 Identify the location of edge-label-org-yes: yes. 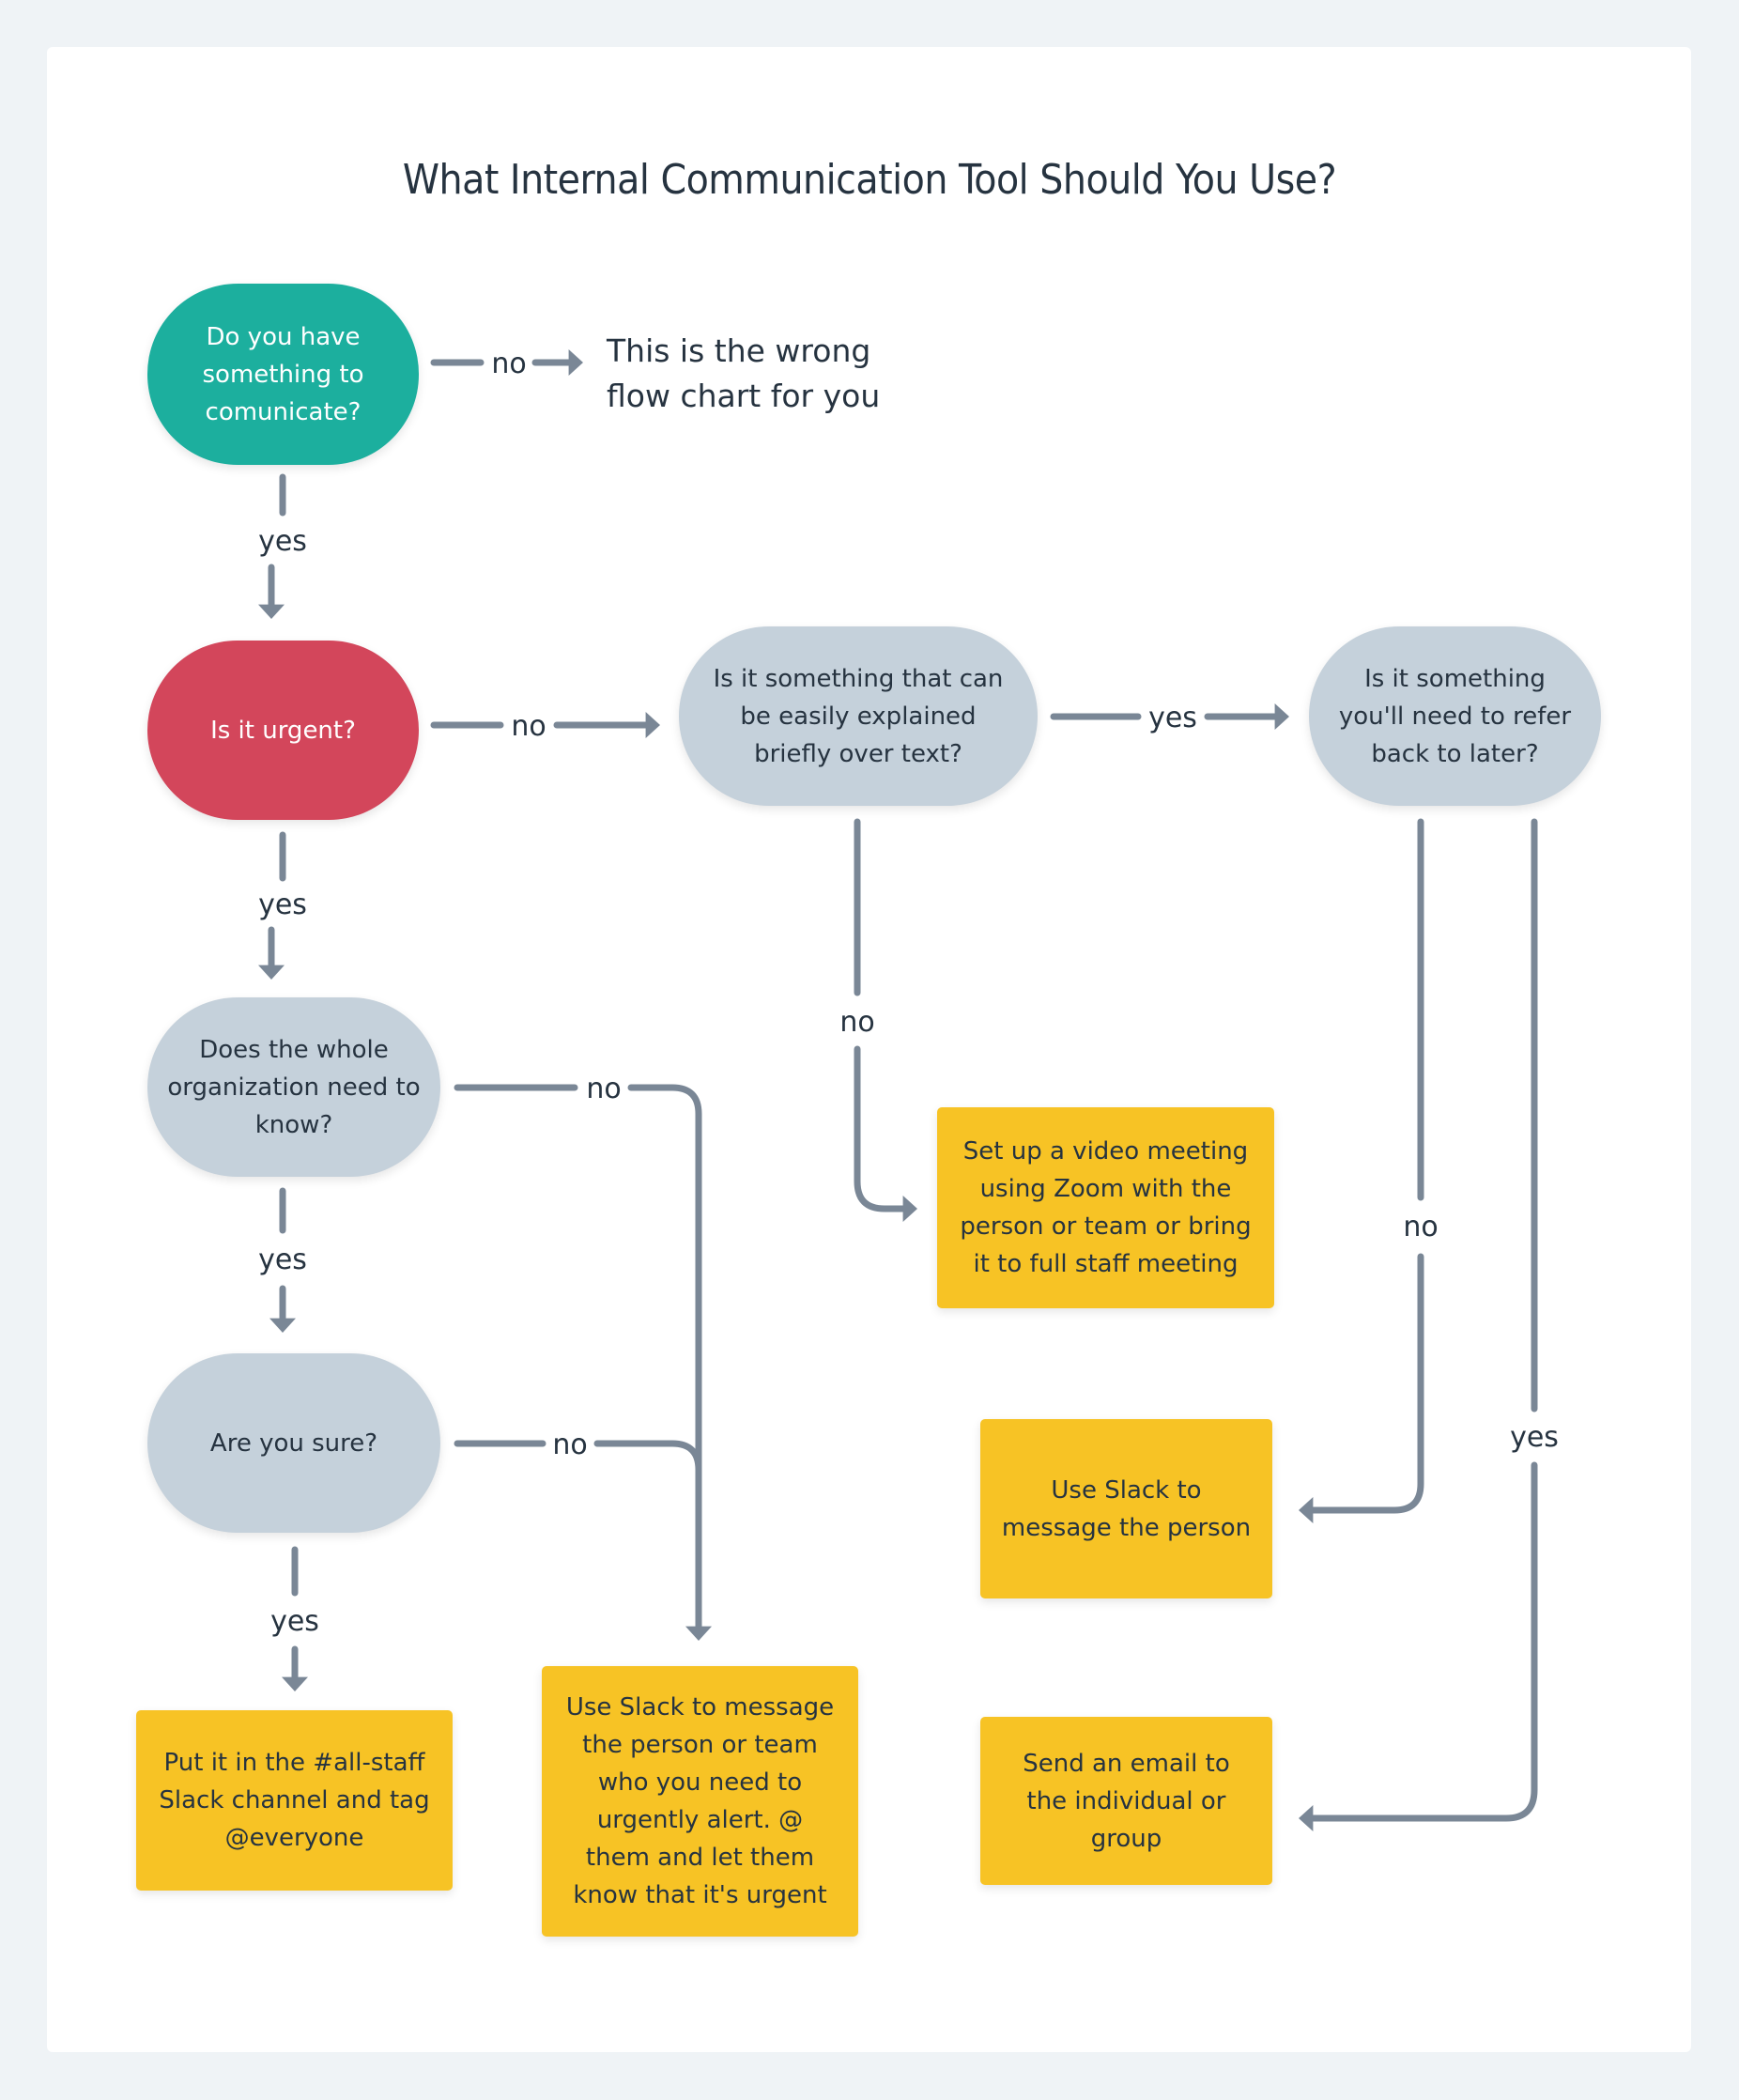
(282, 1260).